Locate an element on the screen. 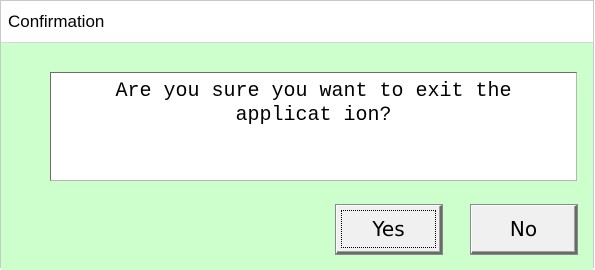 This screenshot has width=595, height=270. message-line-1: Are you sure you want to exit the is located at coordinates (313, 91).